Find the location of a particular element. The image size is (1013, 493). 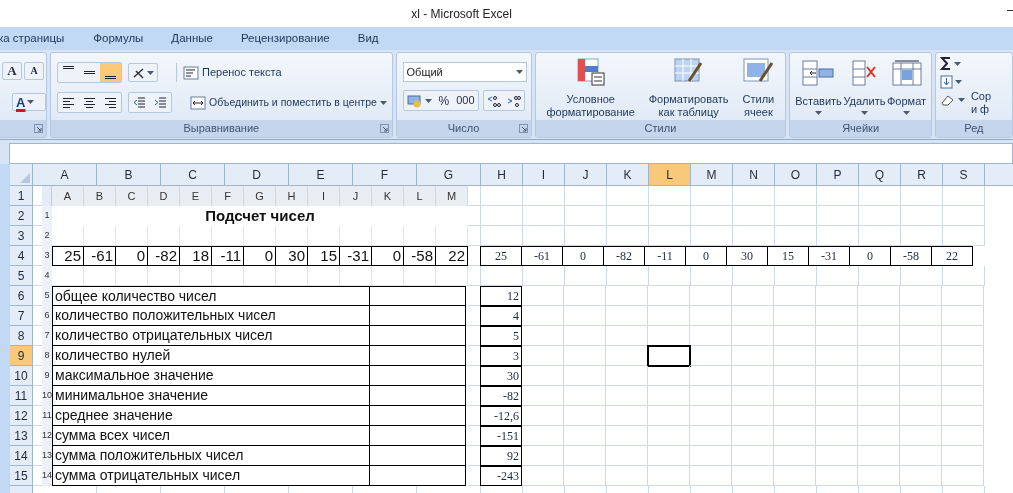

column-header: I is located at coordinates (544, 175).